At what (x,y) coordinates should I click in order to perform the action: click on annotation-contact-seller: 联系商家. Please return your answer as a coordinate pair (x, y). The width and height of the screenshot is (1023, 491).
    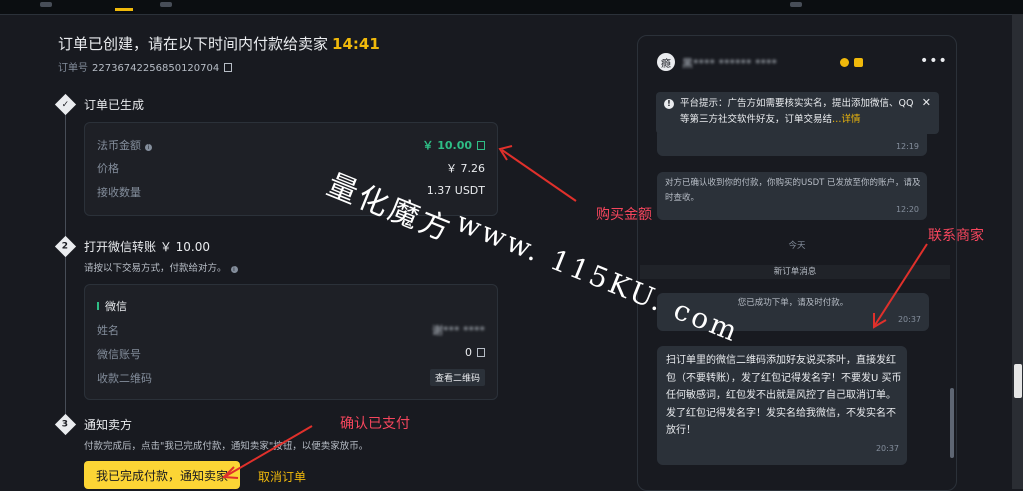
    Looking at the image, I should click on (956, 236).